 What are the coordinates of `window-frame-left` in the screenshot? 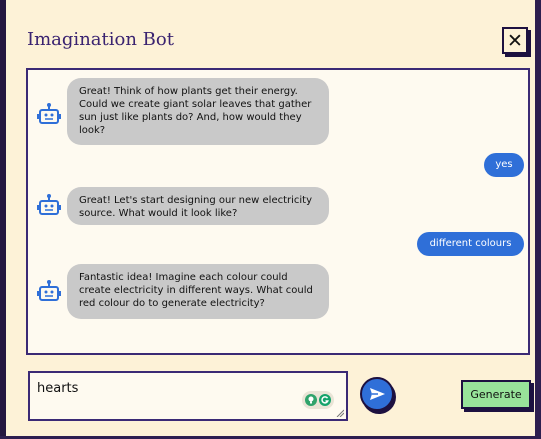 It's located at (3, 219).